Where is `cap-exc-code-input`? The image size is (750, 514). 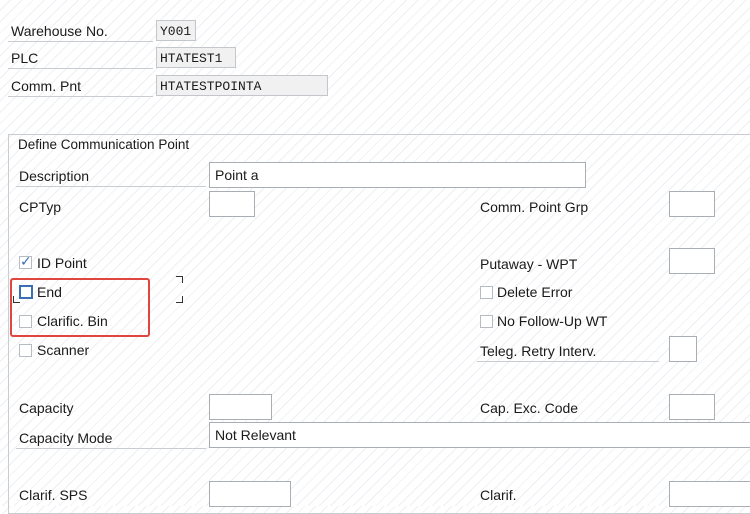
cap-exc-code-input is located at coordinates (692, 407).